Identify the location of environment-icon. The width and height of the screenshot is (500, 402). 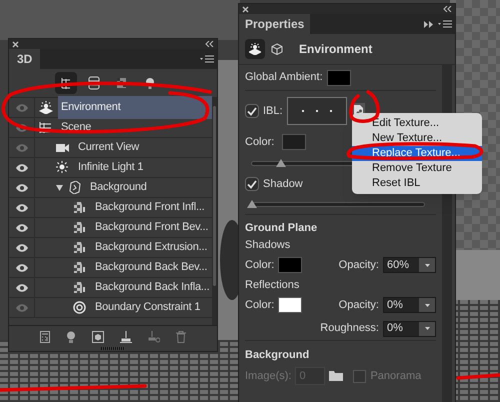
(46, 107).